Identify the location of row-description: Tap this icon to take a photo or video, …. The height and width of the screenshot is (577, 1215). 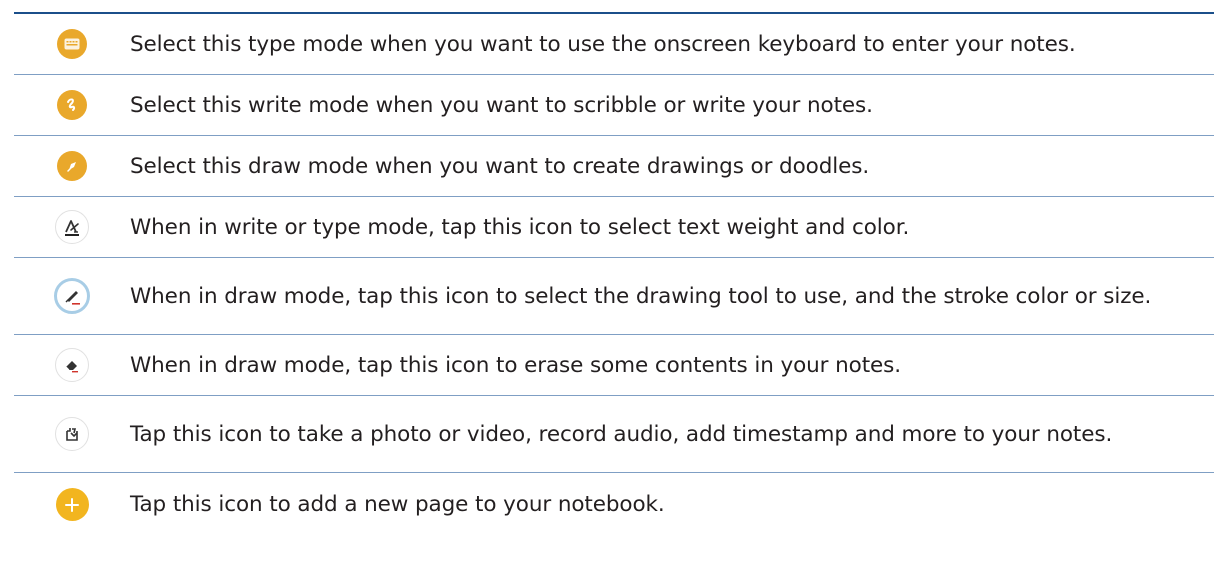
(621, 434).